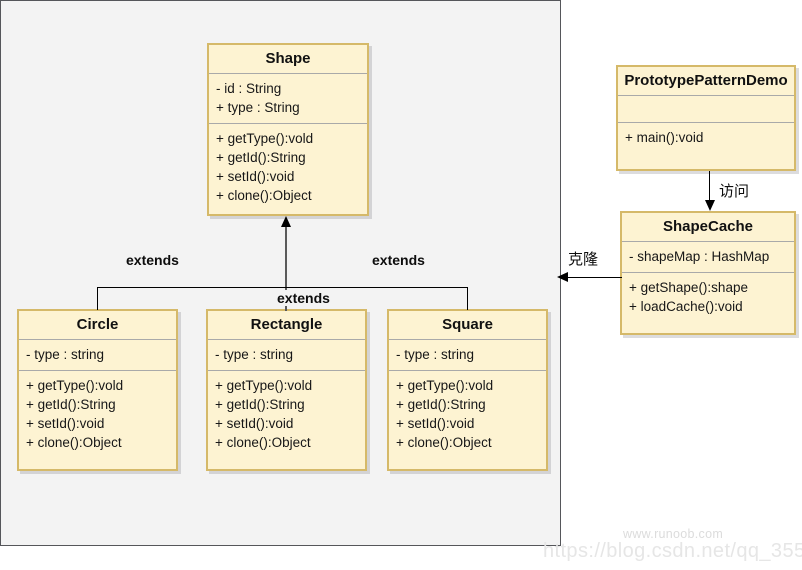 The image size is (802, 570). Describe the element at coordinates (467, 324) in the screenshot. I see `class-title-square: Square` at that location.